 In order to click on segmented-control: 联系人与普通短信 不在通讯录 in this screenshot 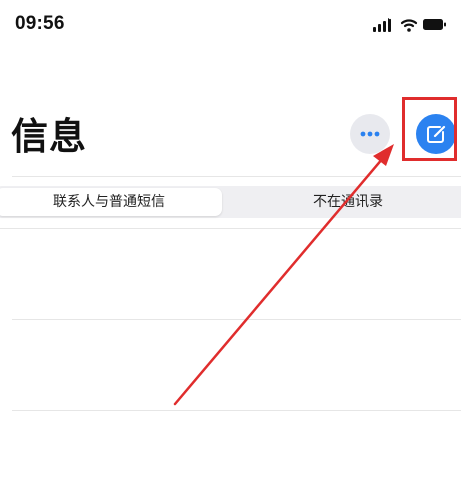, I will do `click(230, 202)`.